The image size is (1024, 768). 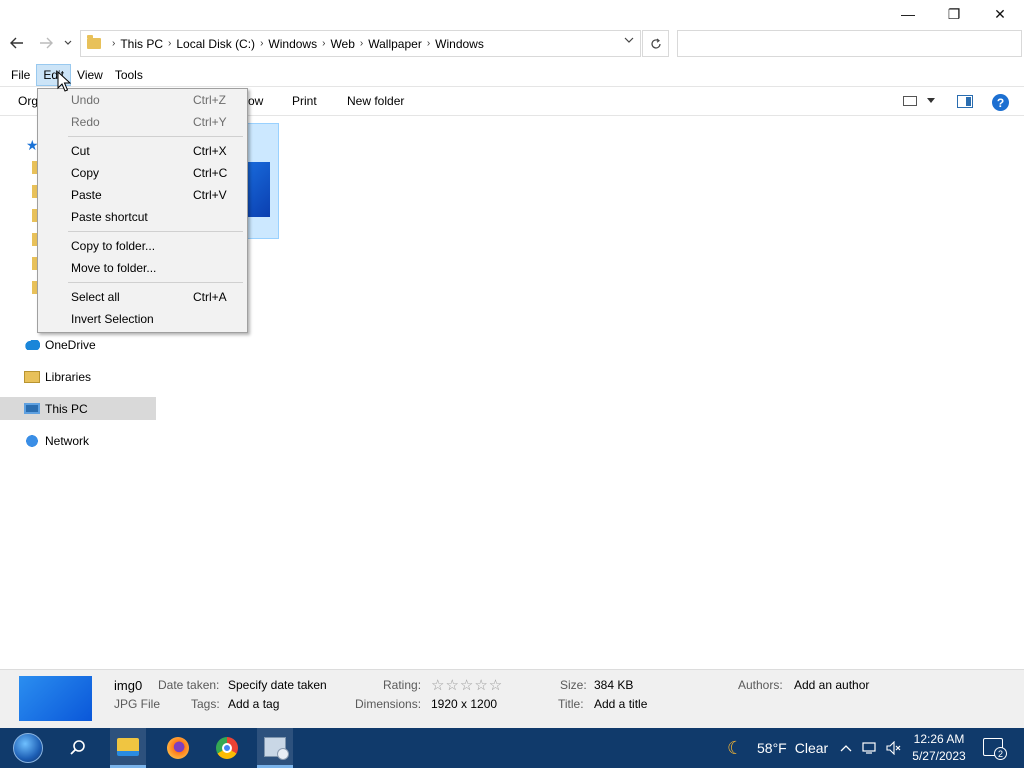 I want to click on dimensions-value: 1920 x 1200, so click(x=464, y=704).